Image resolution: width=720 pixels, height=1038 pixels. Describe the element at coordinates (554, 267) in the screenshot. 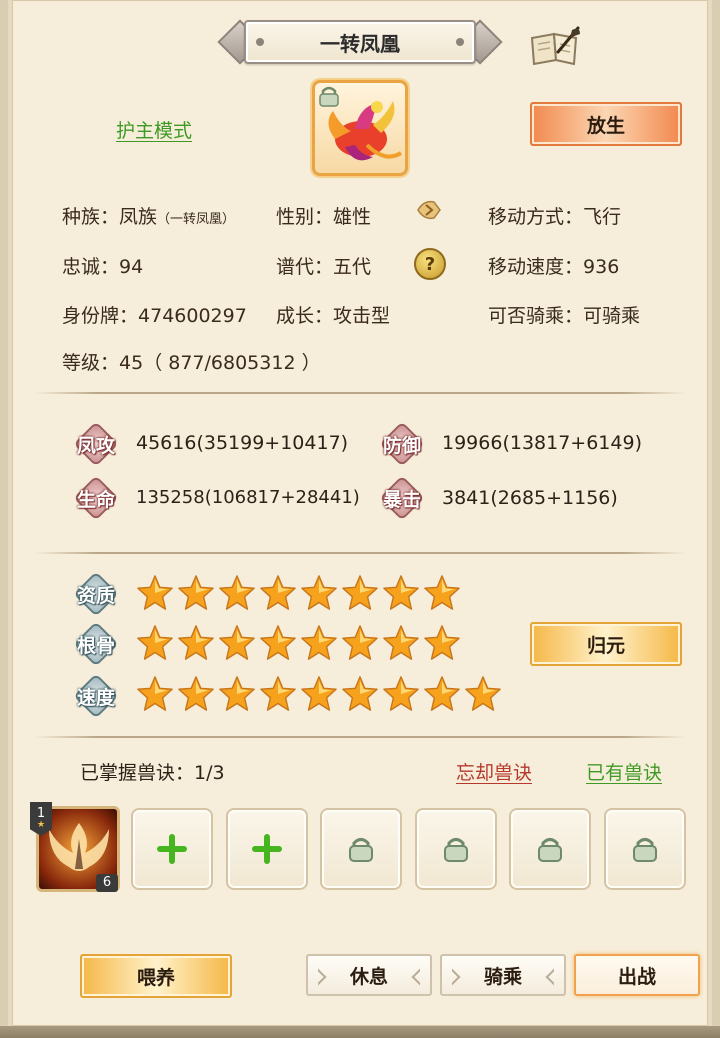

I see `move-speed-field: 移动速度：936` at that location.